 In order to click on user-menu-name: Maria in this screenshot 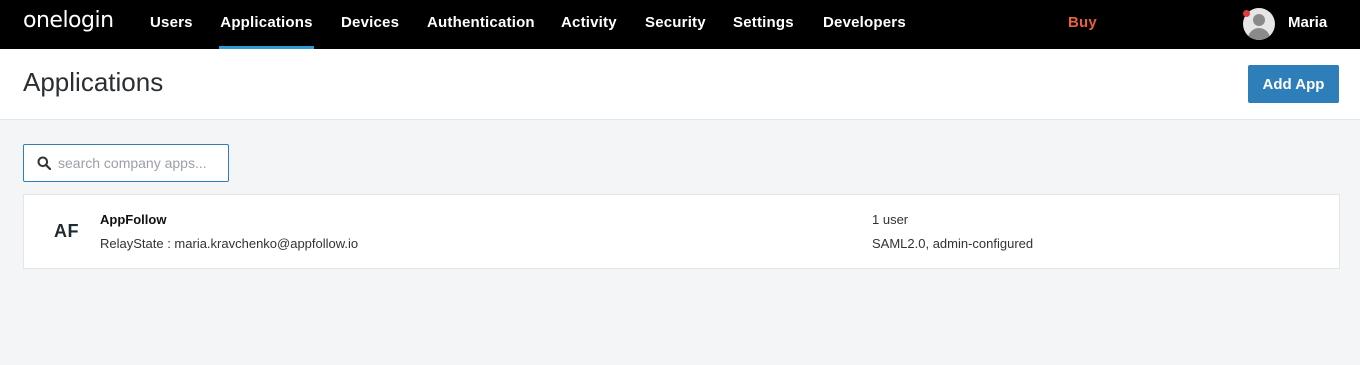, I will do `click(1307, 23)`.